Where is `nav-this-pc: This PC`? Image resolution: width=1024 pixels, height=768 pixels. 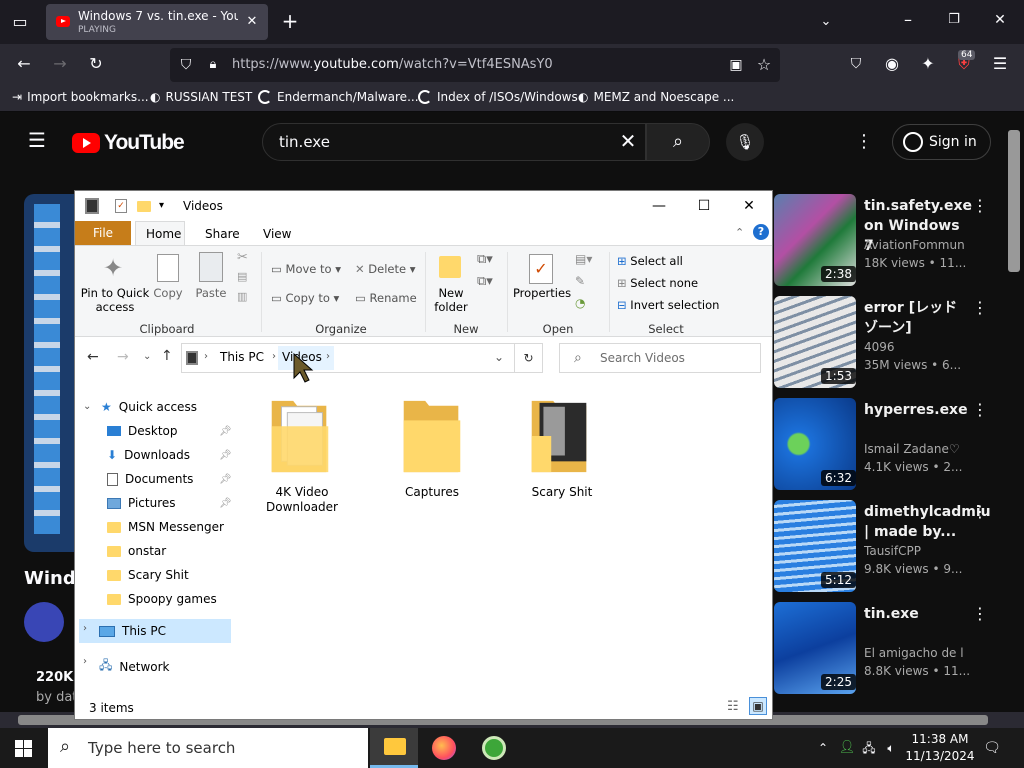 nav-this-pc: This PC is located at coordinates (132, 631).